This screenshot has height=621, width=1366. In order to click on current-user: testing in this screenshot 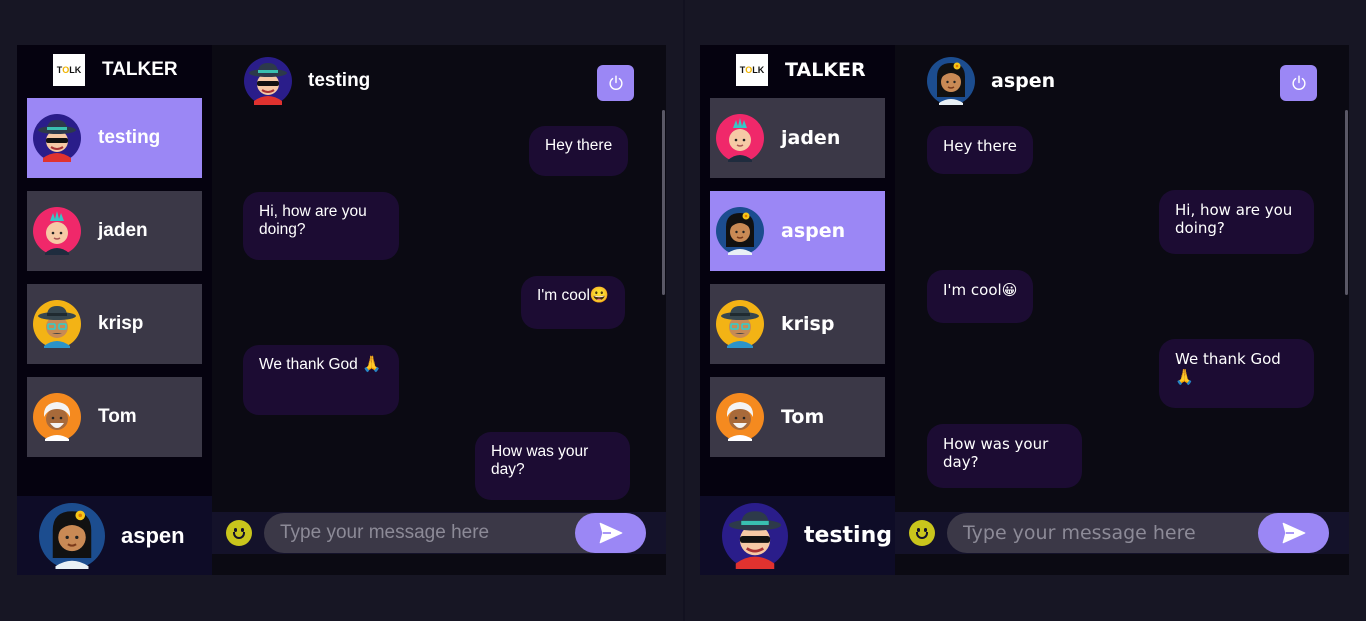, I will do `click(797, 535)`.